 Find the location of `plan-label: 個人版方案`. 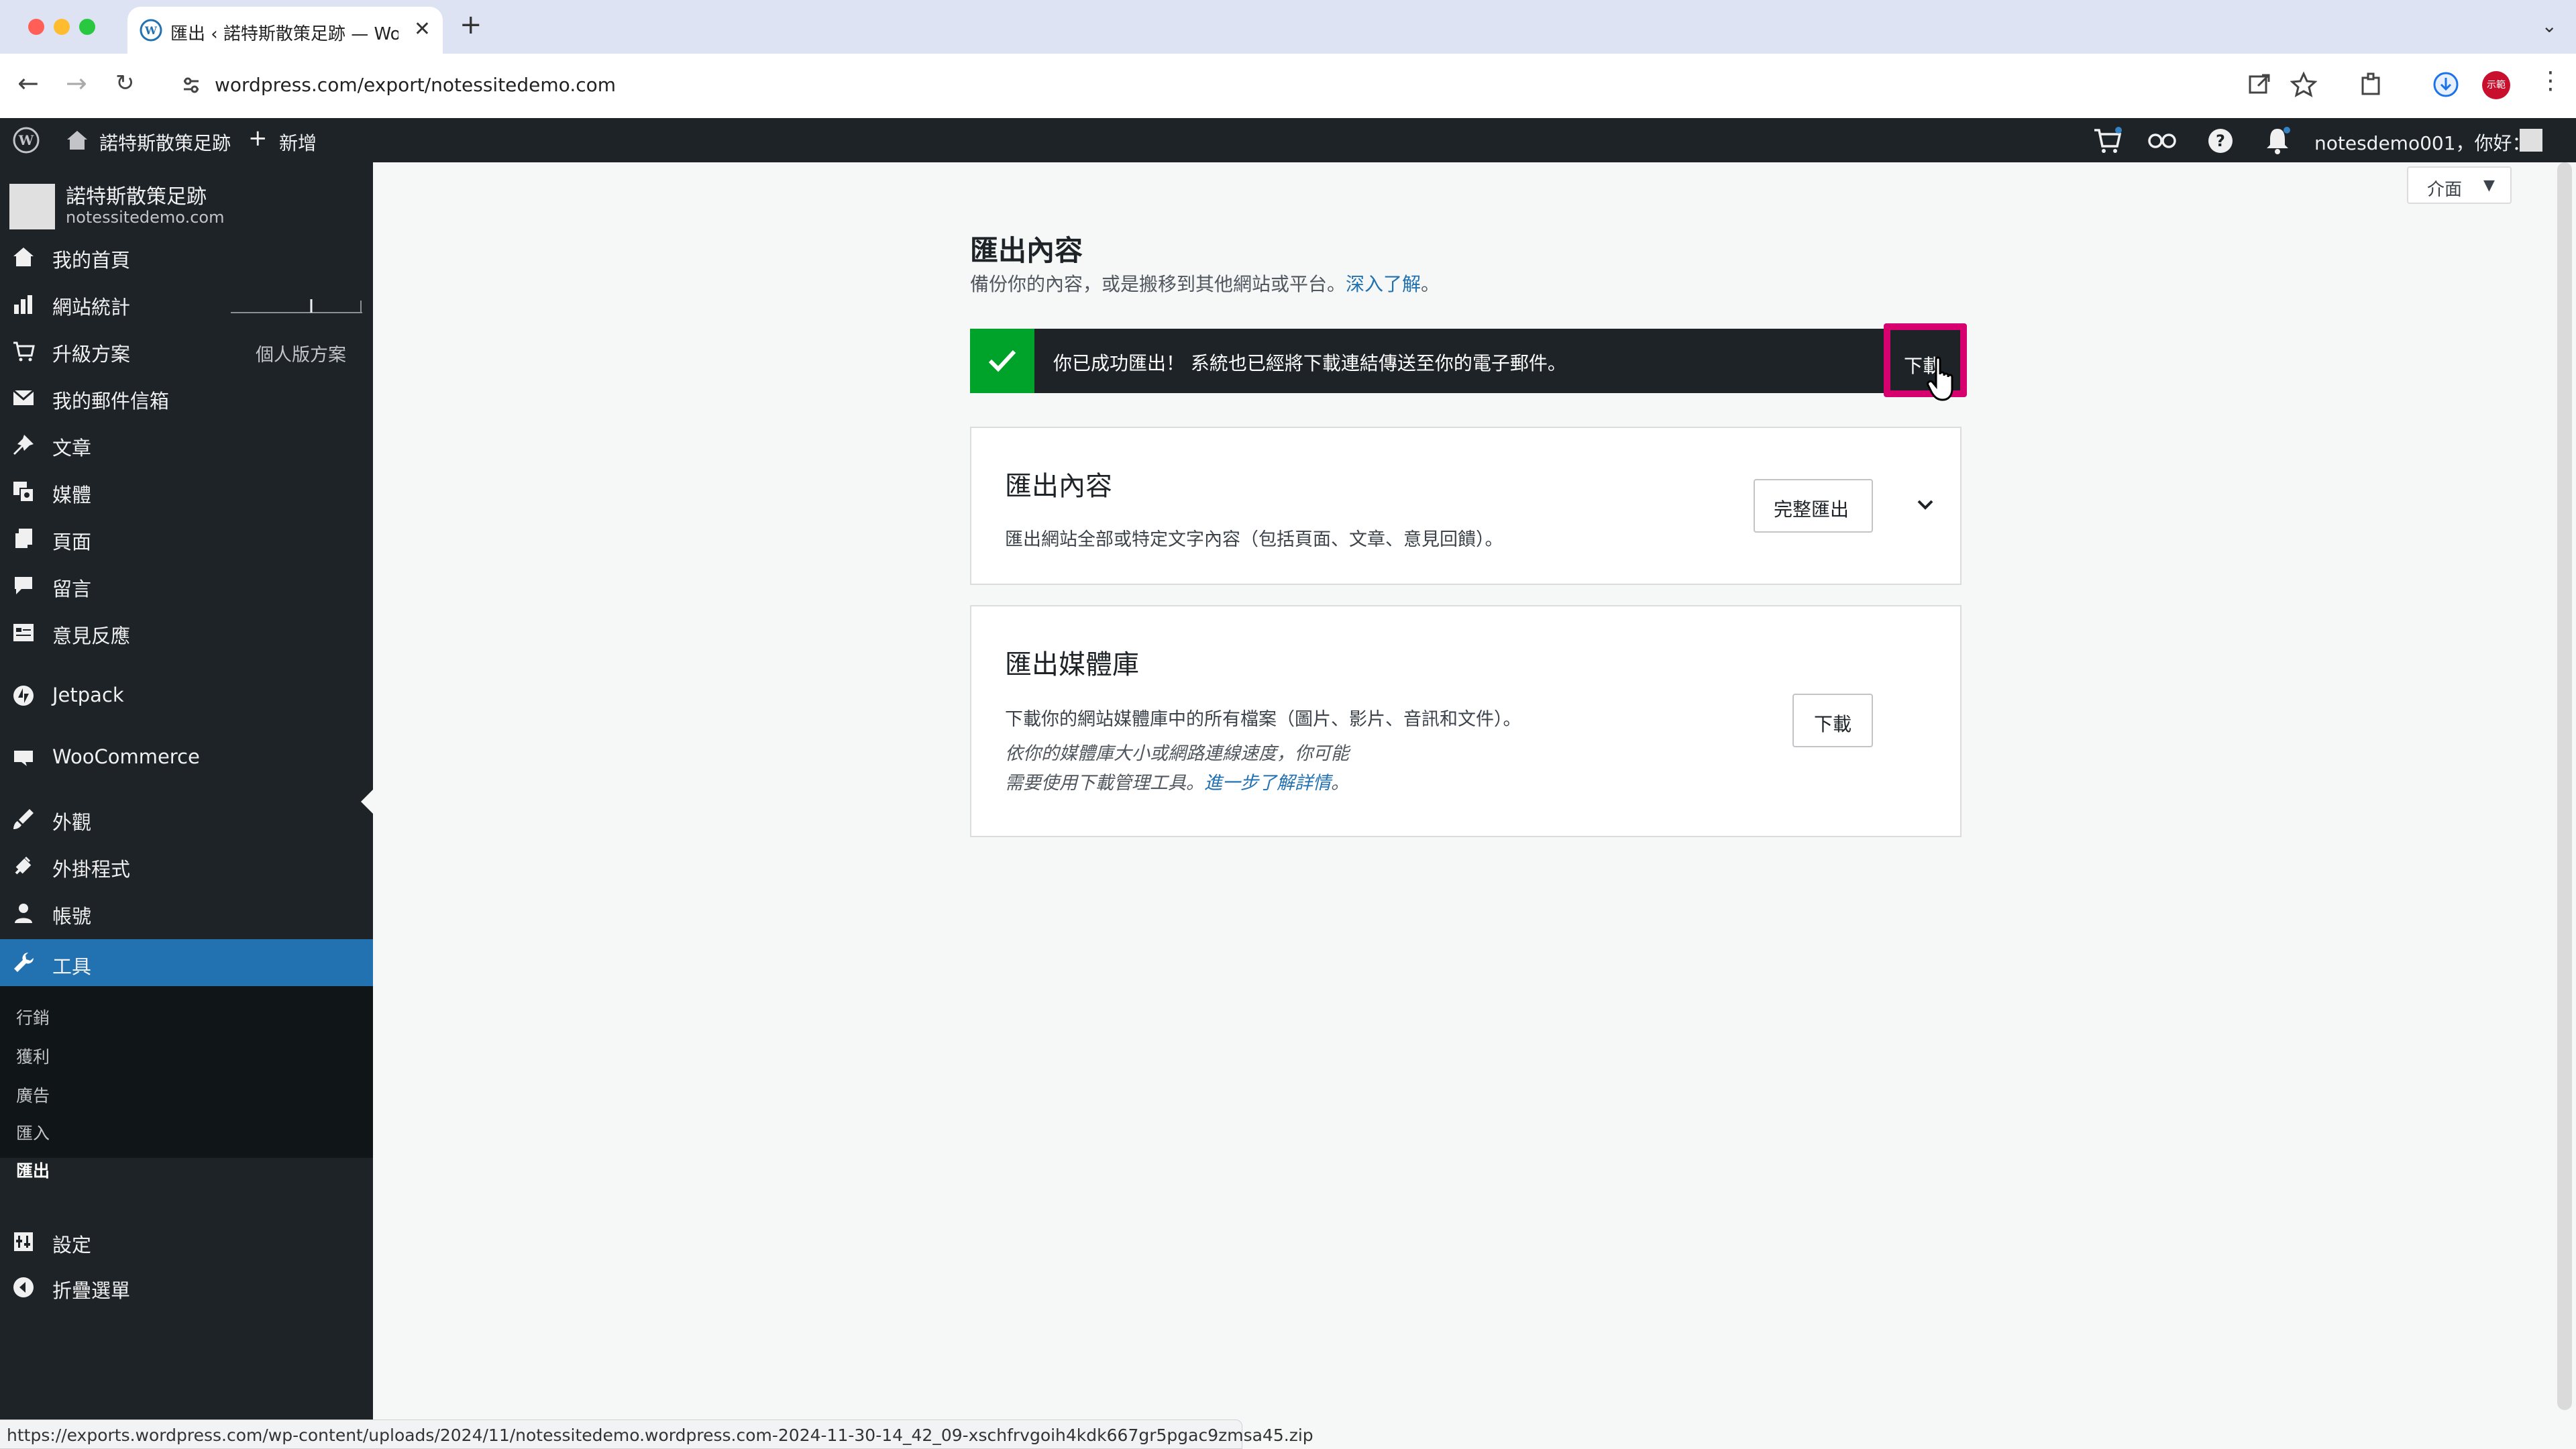

plan-label: 個人版方案 is located at coordinates (301, 355).